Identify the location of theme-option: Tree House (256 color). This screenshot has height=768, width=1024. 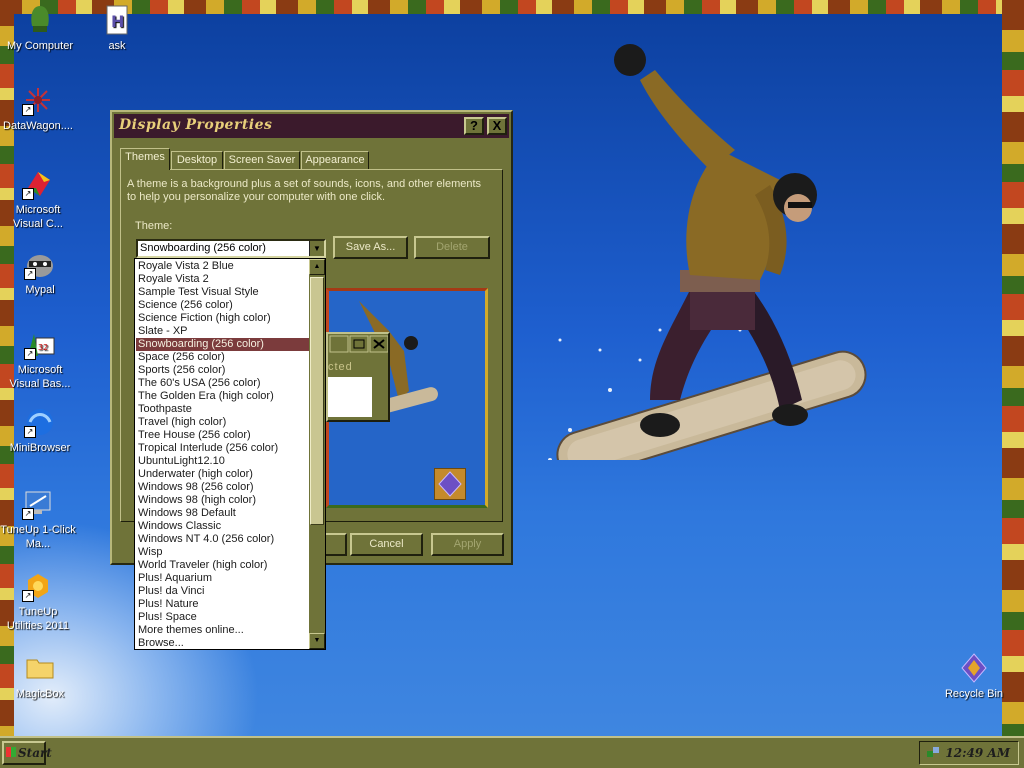
(222, 435).